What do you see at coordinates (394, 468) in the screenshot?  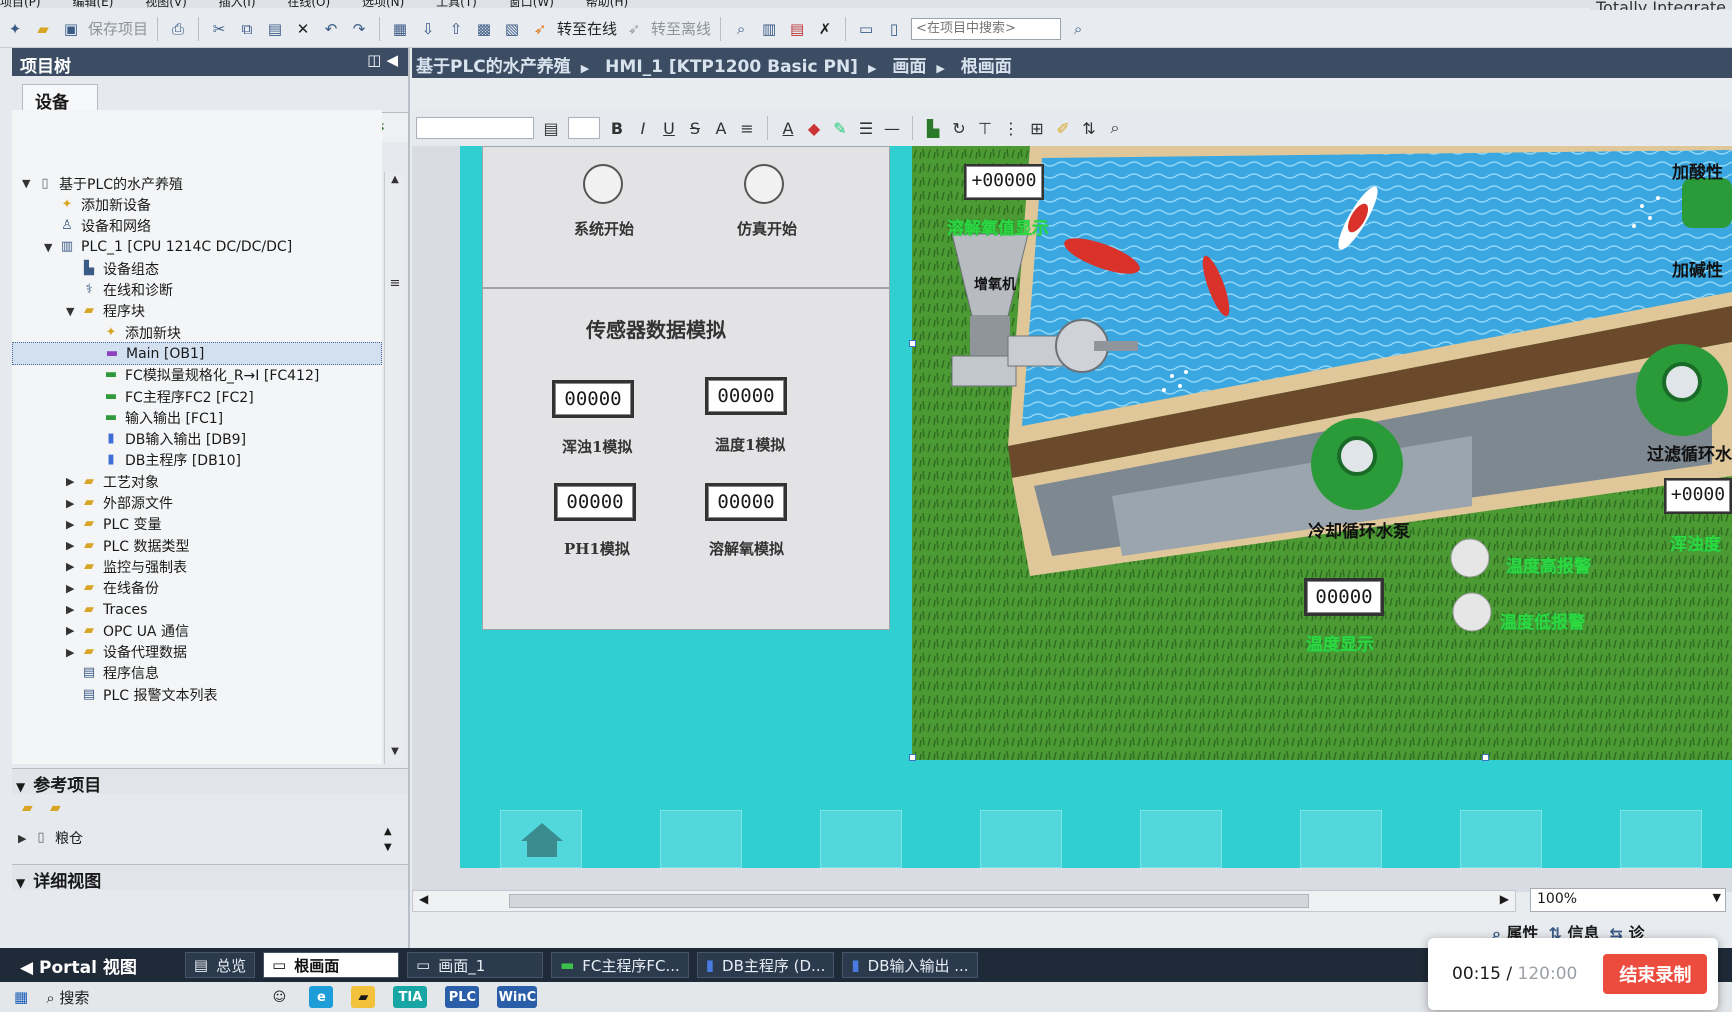 I see `tree-scrollbar: ▲ ≡ ▼` at bounding box center [394, 468].